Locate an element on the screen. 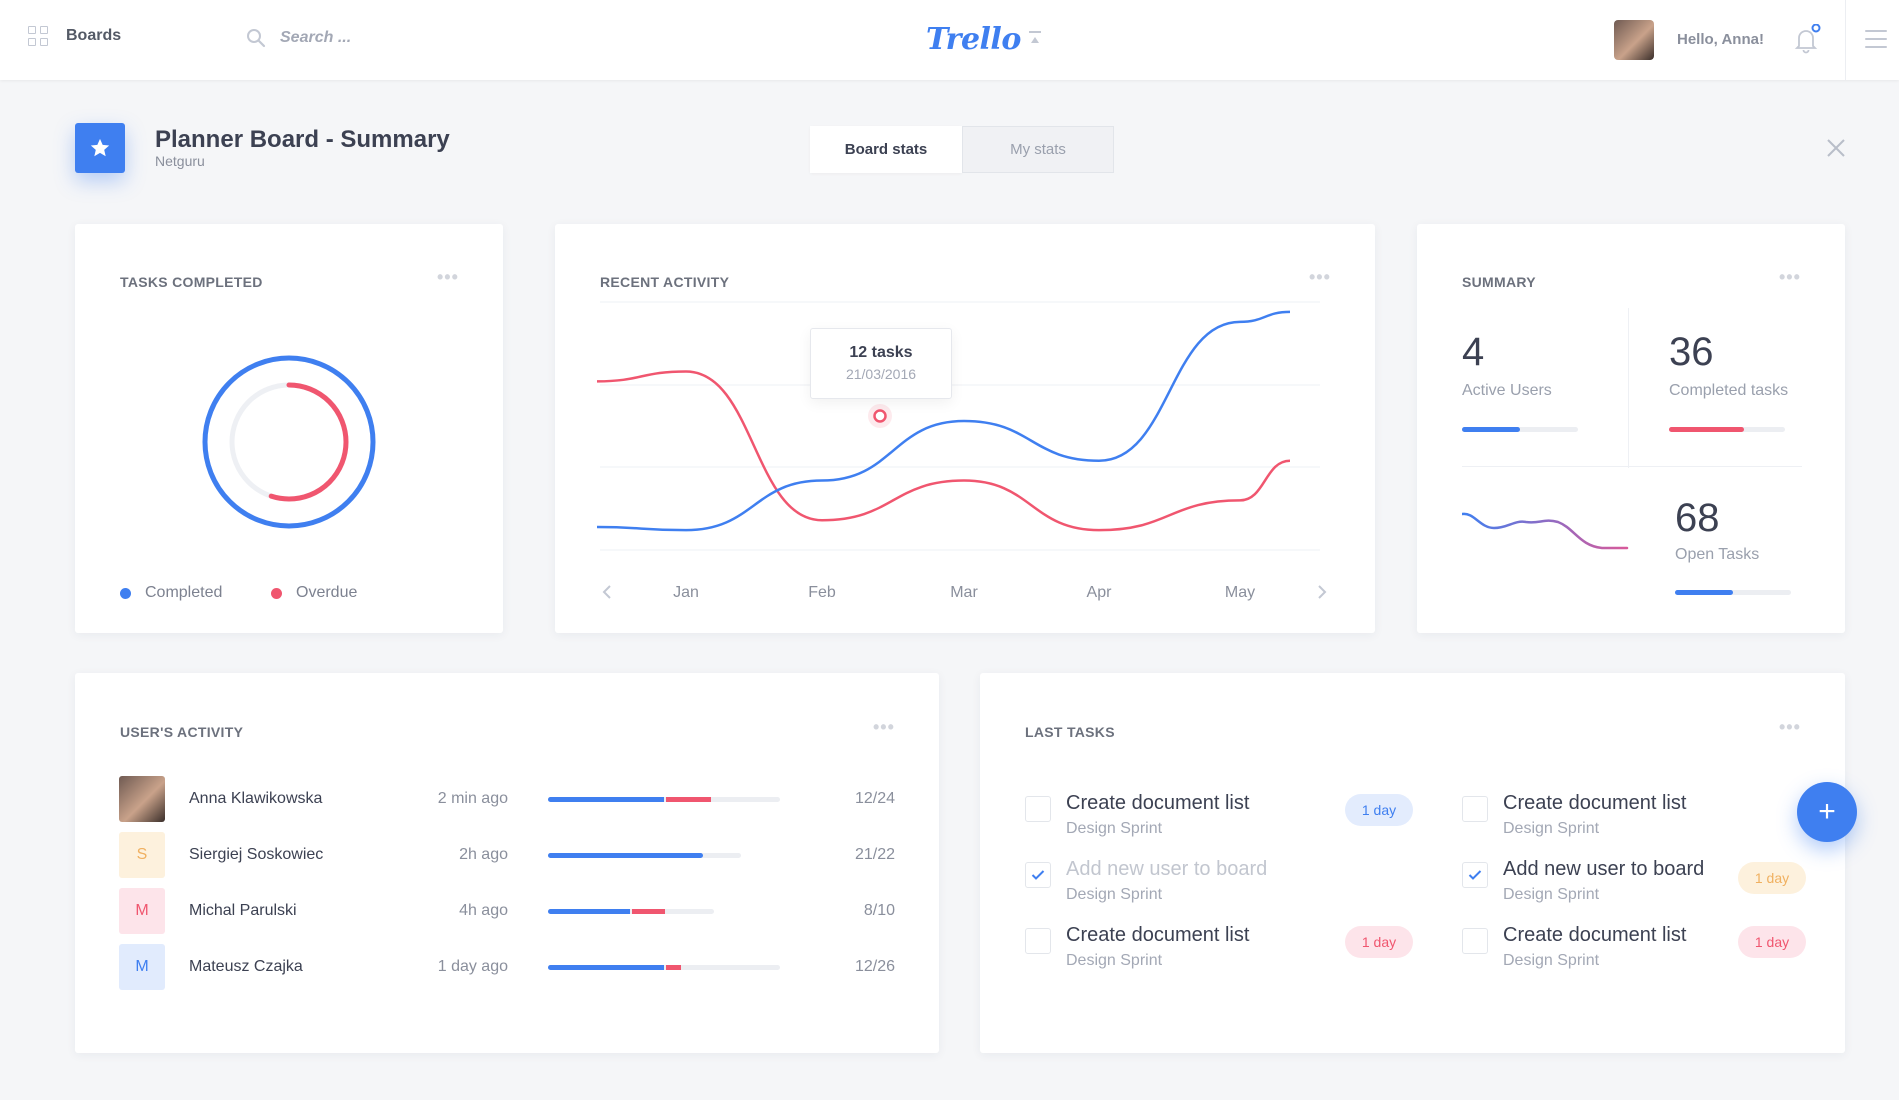  chevron-right-icon is located at coordinates (1322, 592).